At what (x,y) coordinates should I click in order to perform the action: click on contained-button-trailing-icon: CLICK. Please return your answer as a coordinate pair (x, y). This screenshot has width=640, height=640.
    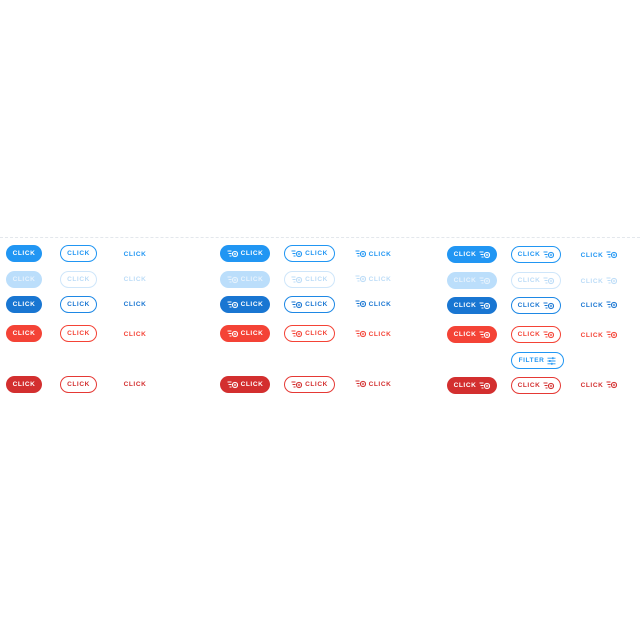
    Looking at the image, I should click on (472, 254).